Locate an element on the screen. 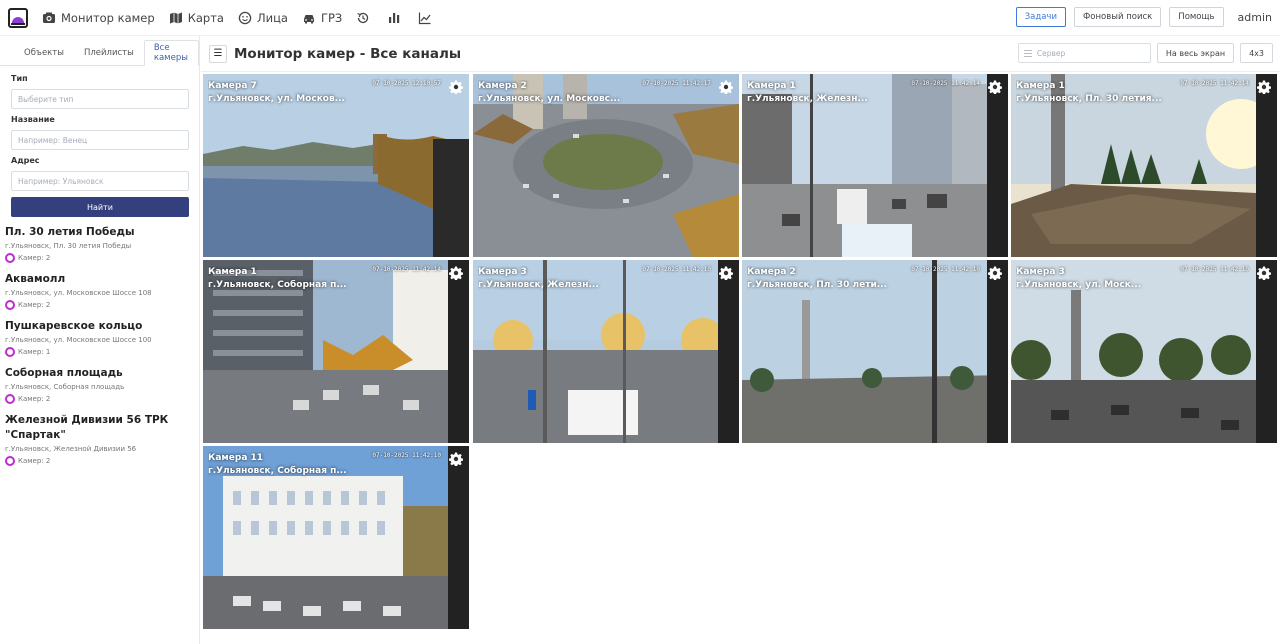  camera-timestamp: 07-10-2025 11:42:17 is located at coordinates (676, 83).